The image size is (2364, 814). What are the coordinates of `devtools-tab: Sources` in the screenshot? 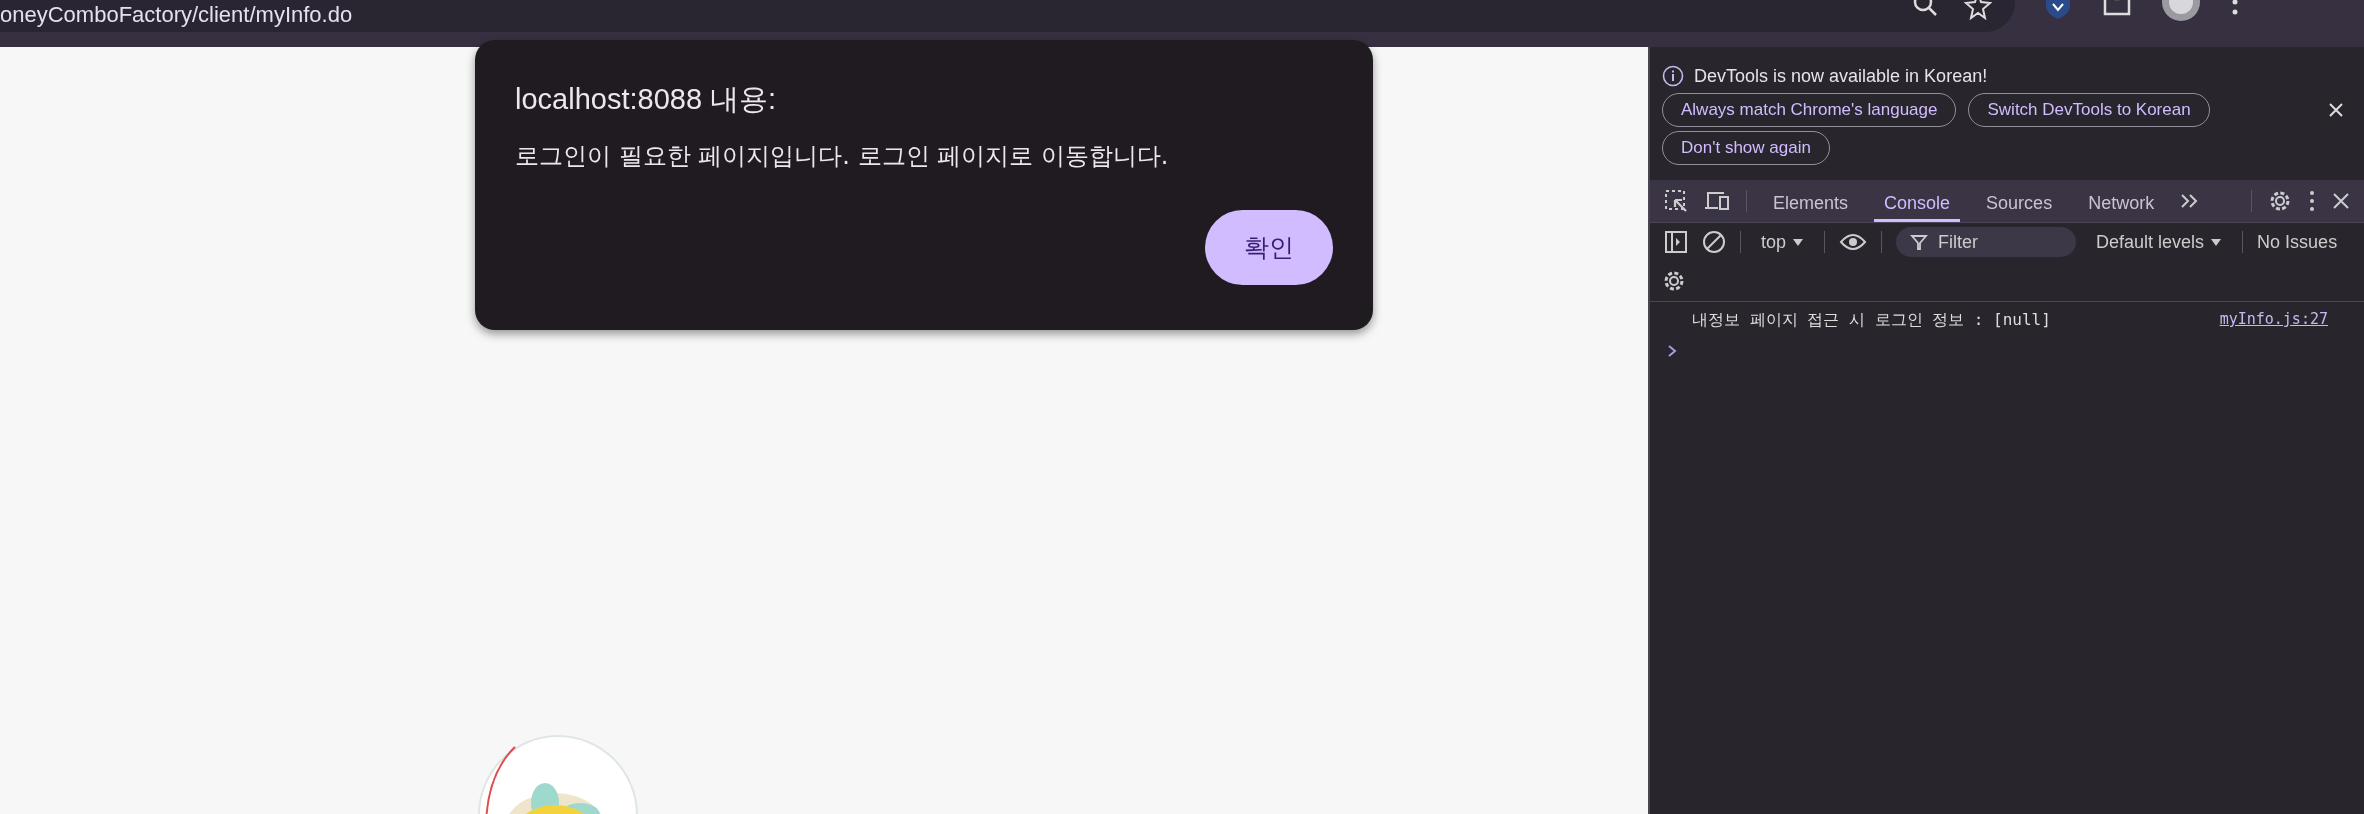 It's located at (2019, 201).